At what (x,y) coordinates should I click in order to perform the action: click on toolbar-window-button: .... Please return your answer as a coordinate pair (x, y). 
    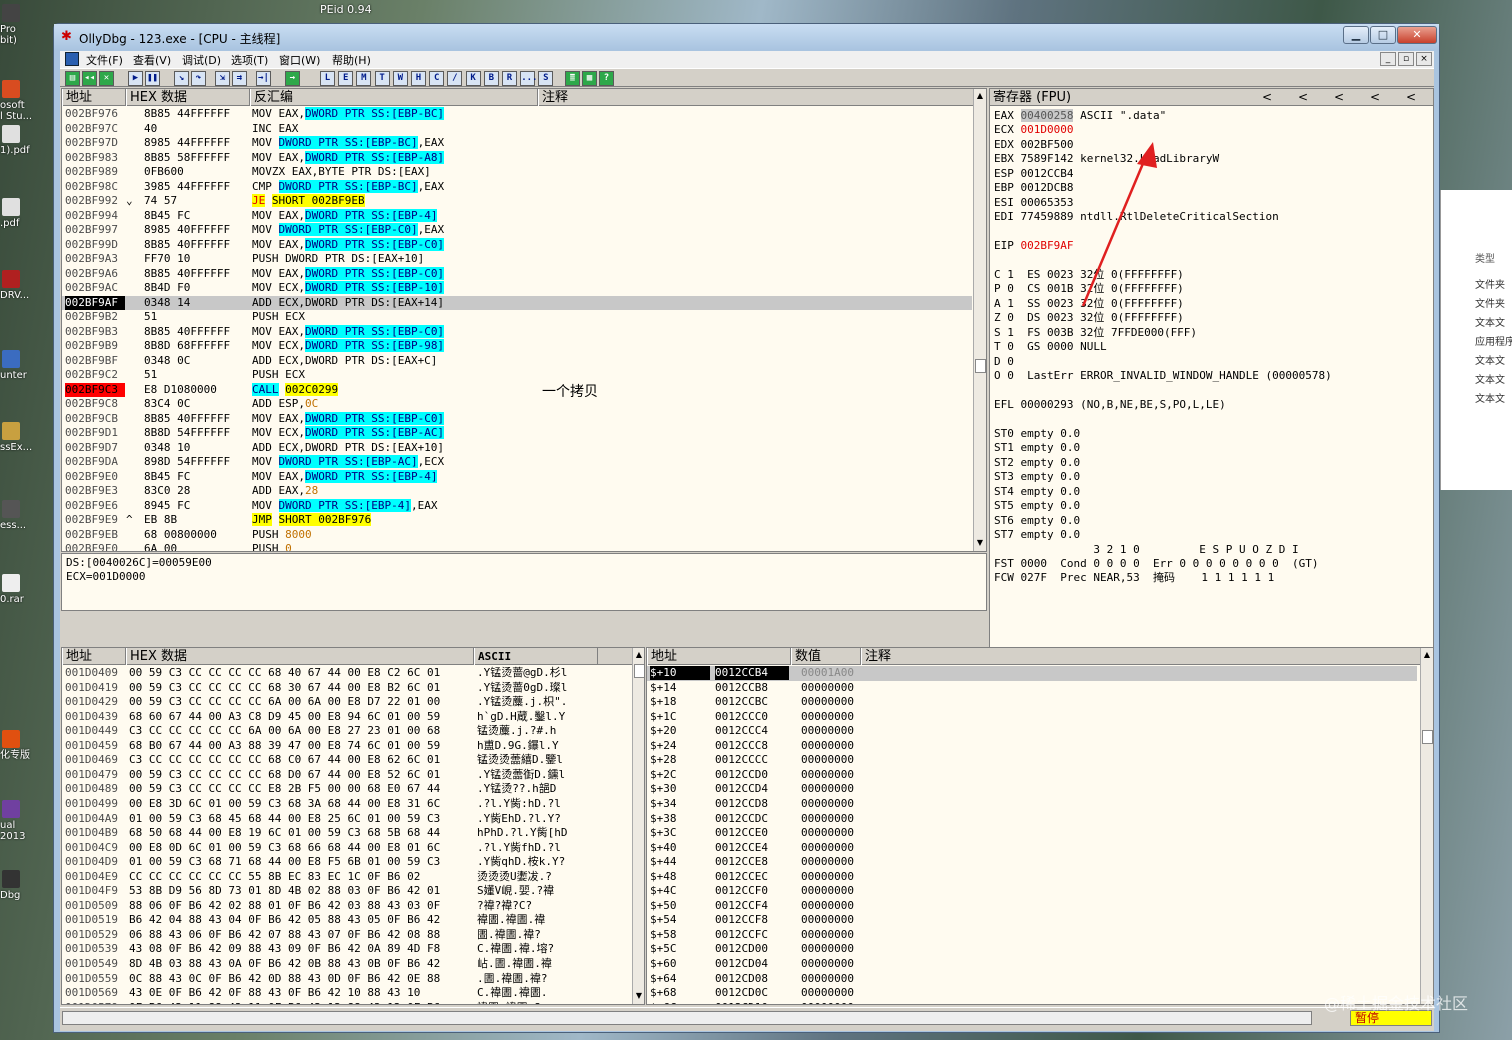
    Looking at the image, I should click on (528, 78).